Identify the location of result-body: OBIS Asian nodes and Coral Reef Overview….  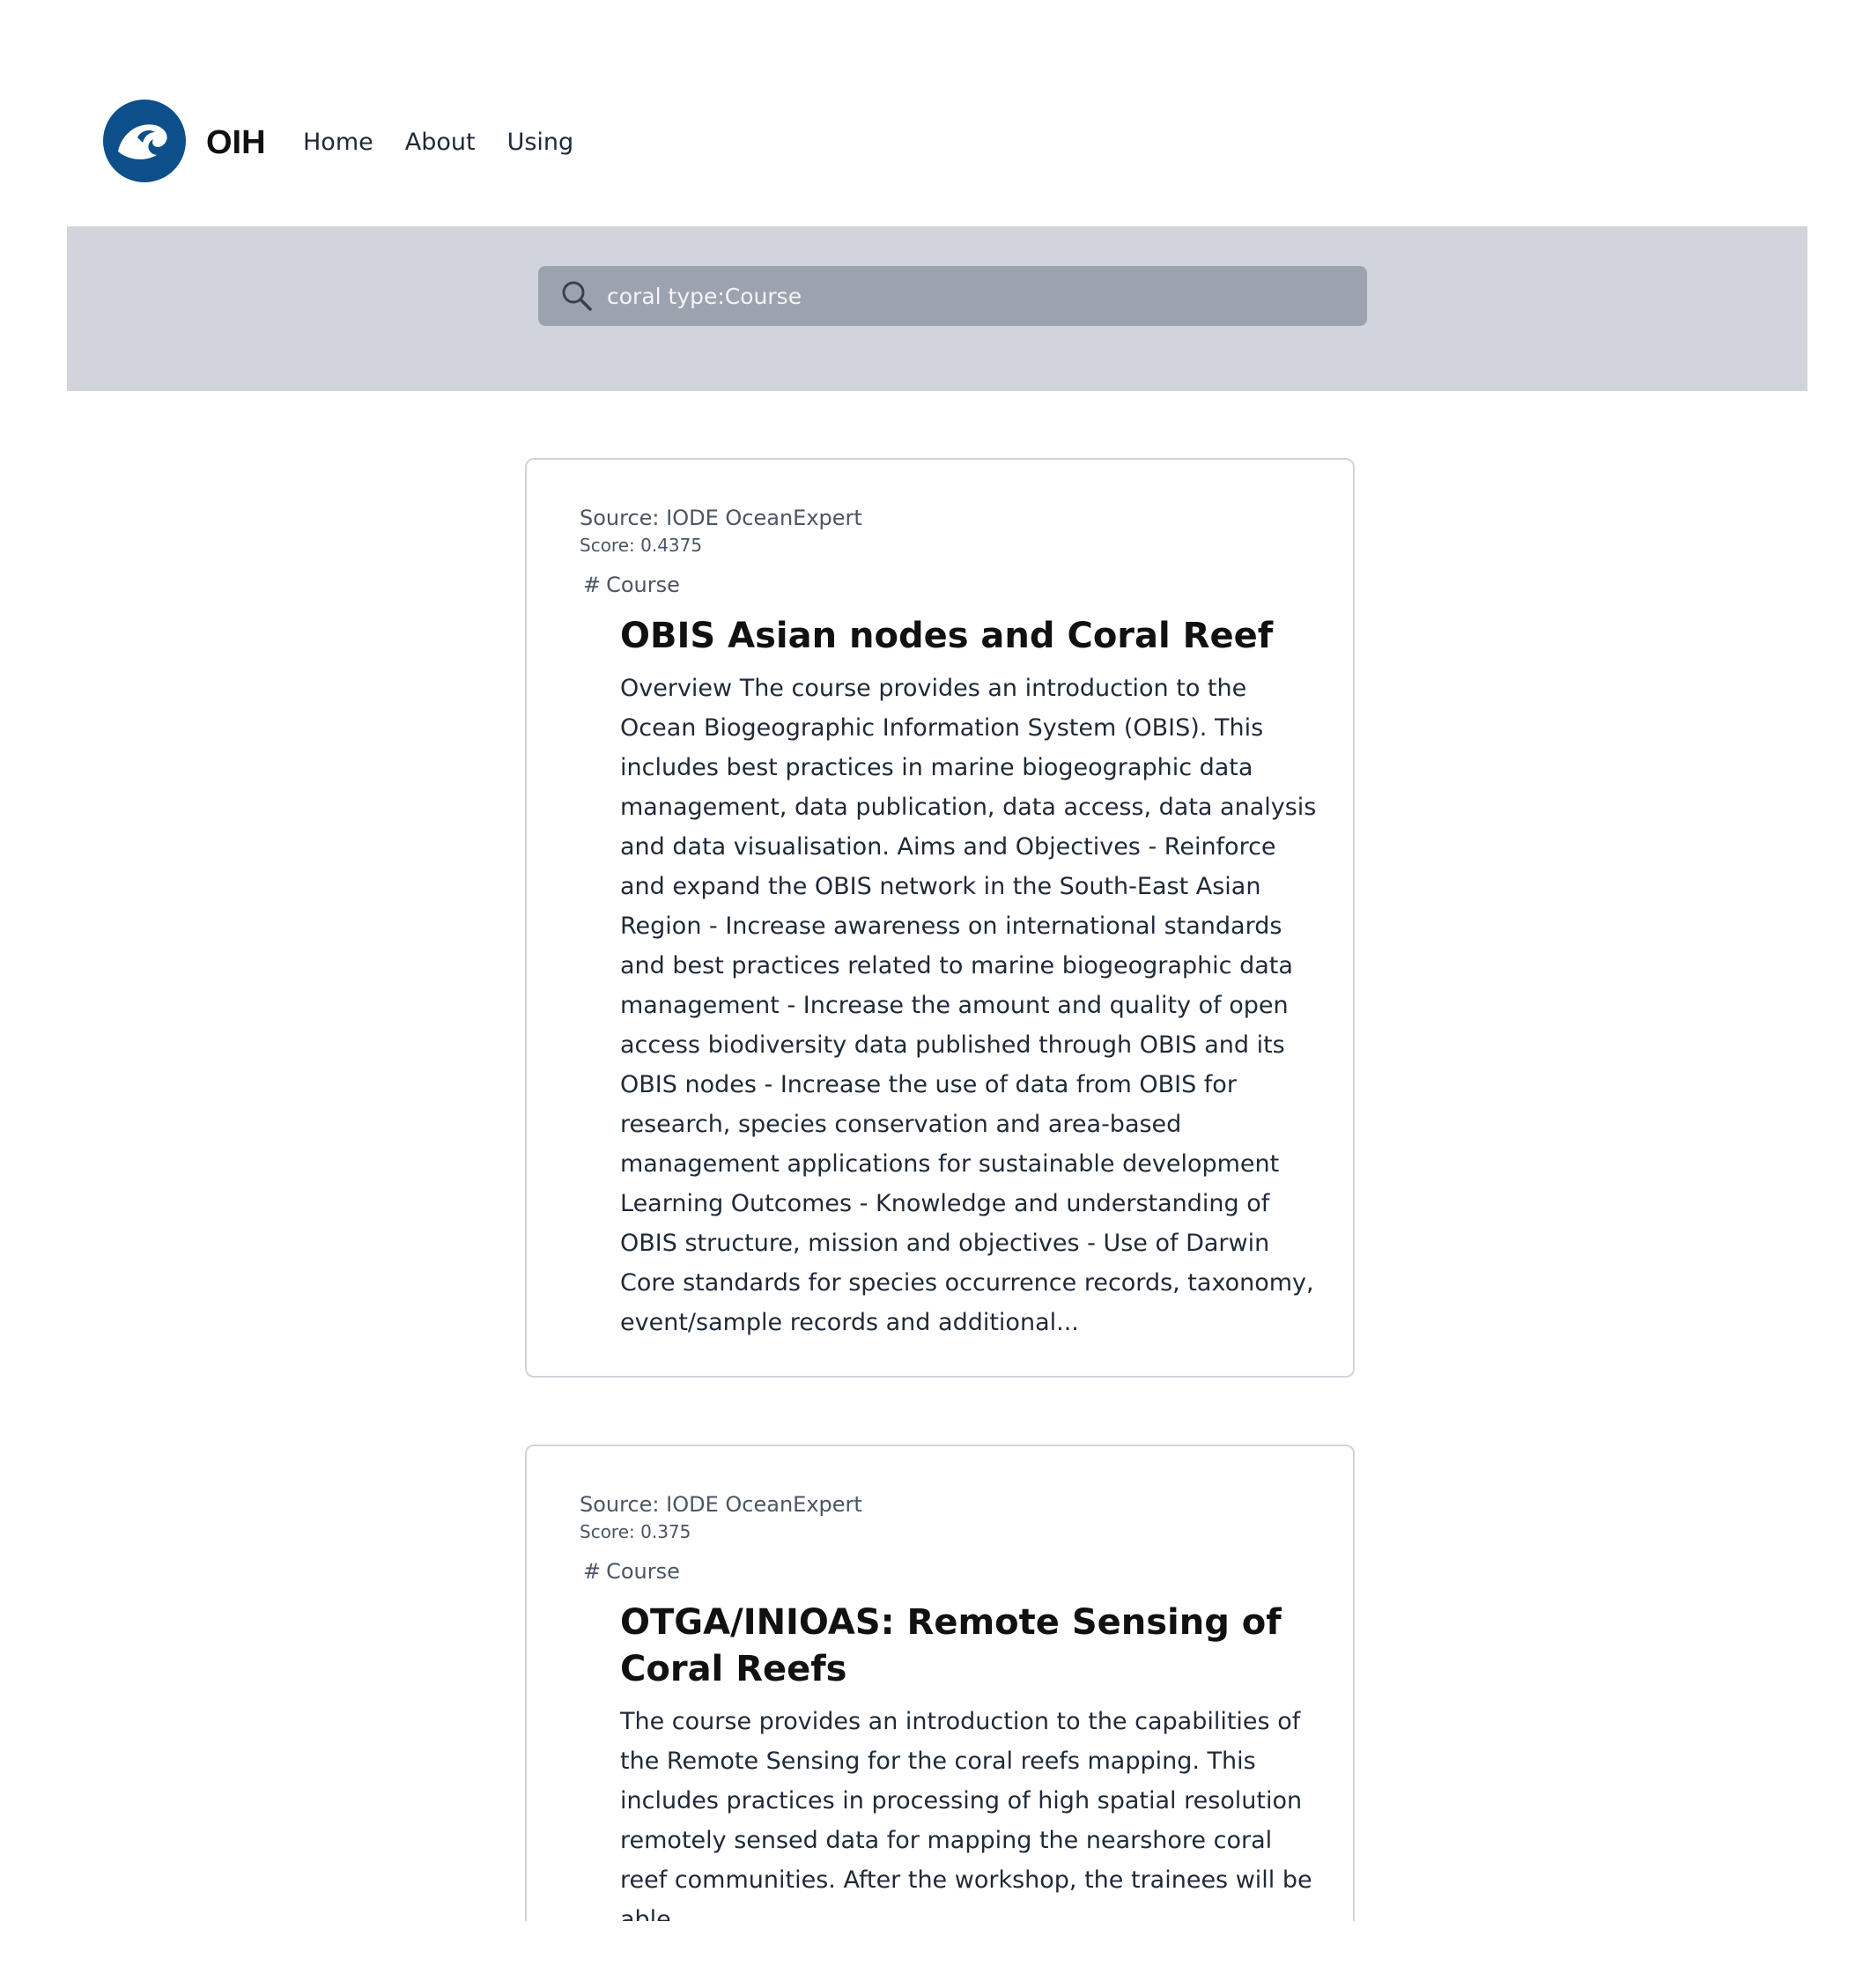
(951, 977).